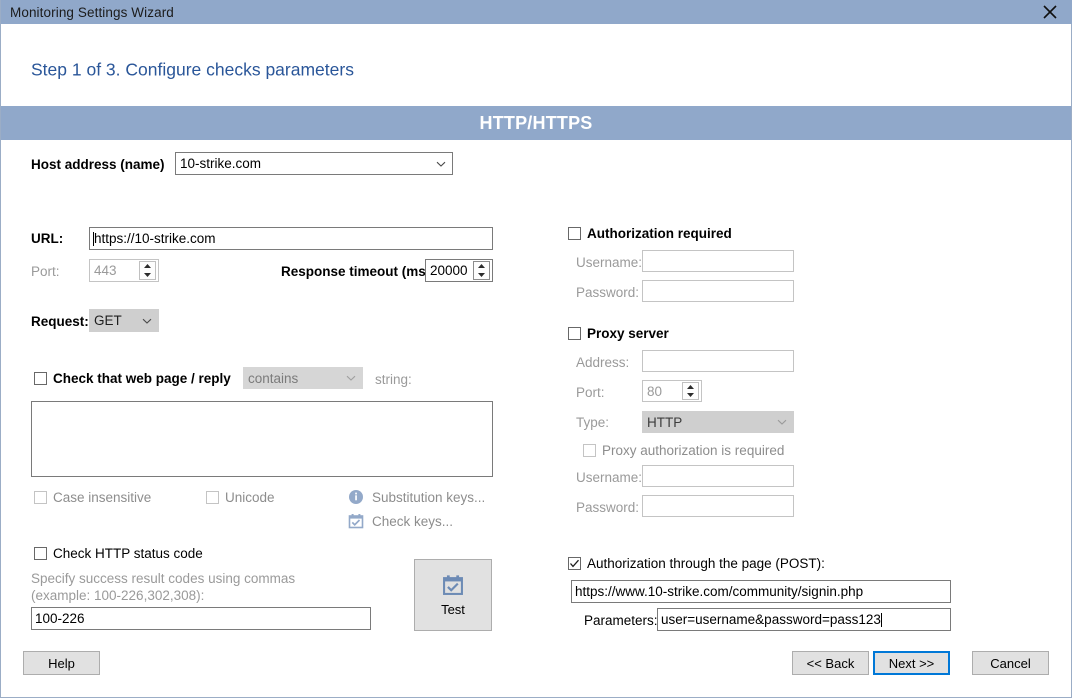 Image resolution: width=1072 pixels, height=698 pixels. Describe the element at coordinates (128, 553) in the screenshot. I see `check-http-status-label: Check HTTP status code` at that location.